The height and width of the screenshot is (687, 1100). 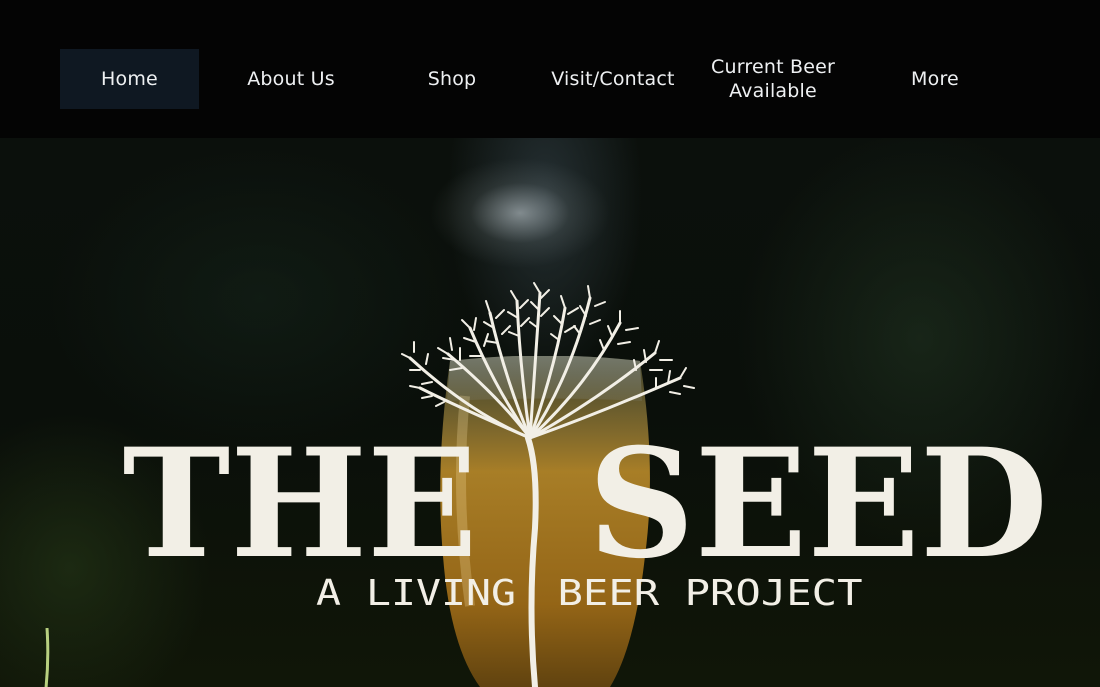 I want to click on nav-item-label: Home, so click(x=129, y=79).